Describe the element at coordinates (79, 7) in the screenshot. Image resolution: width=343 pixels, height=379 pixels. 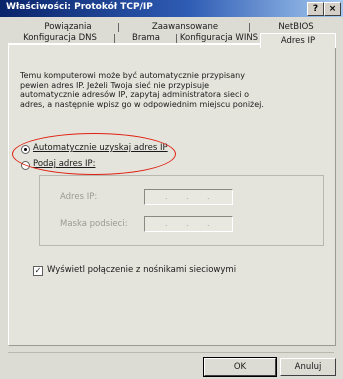
I see `window-title: Właściwości: Protokół TCP/IP` at that location.